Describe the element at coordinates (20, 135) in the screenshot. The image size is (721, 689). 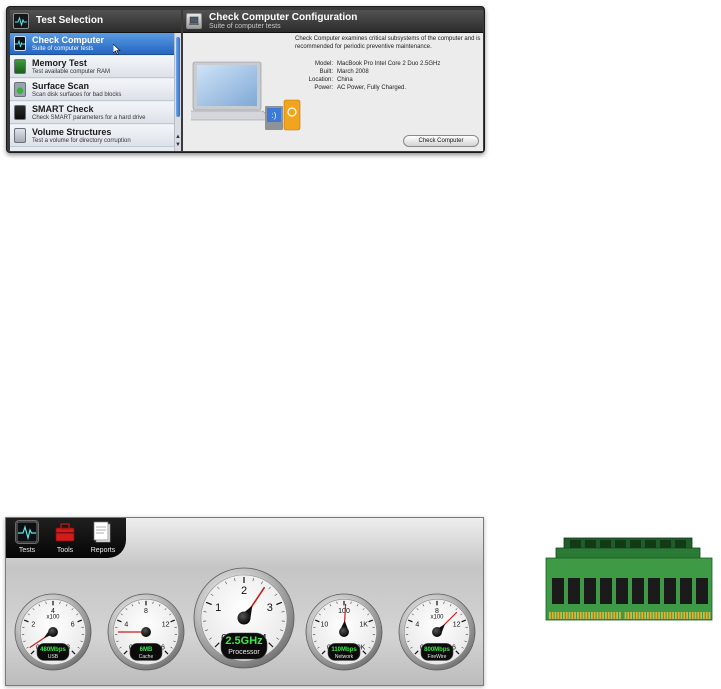
I see `volume-magnifier-icon` at that location.